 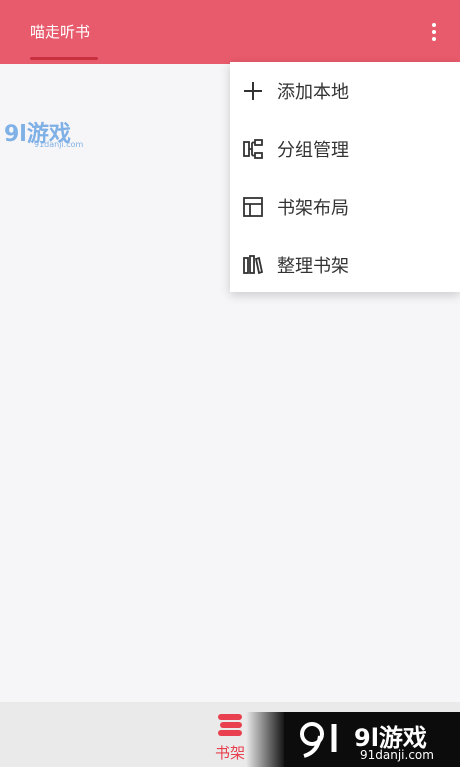 What do you see at coordinates (253, 265) in the screenshot?
I see `books-icon` at bounding box center [253, 265].